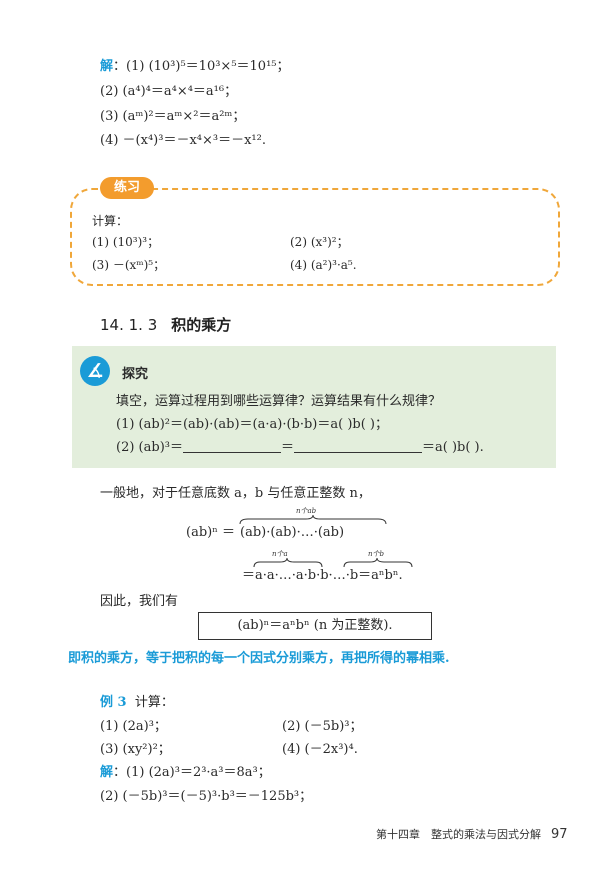 The height and width of the screenshot is (880, 600). Describe the element at coordinates (129, 265) in the screenshot. I see `practice-item-3: (3) －(xᵐ)⁵；` at that location.